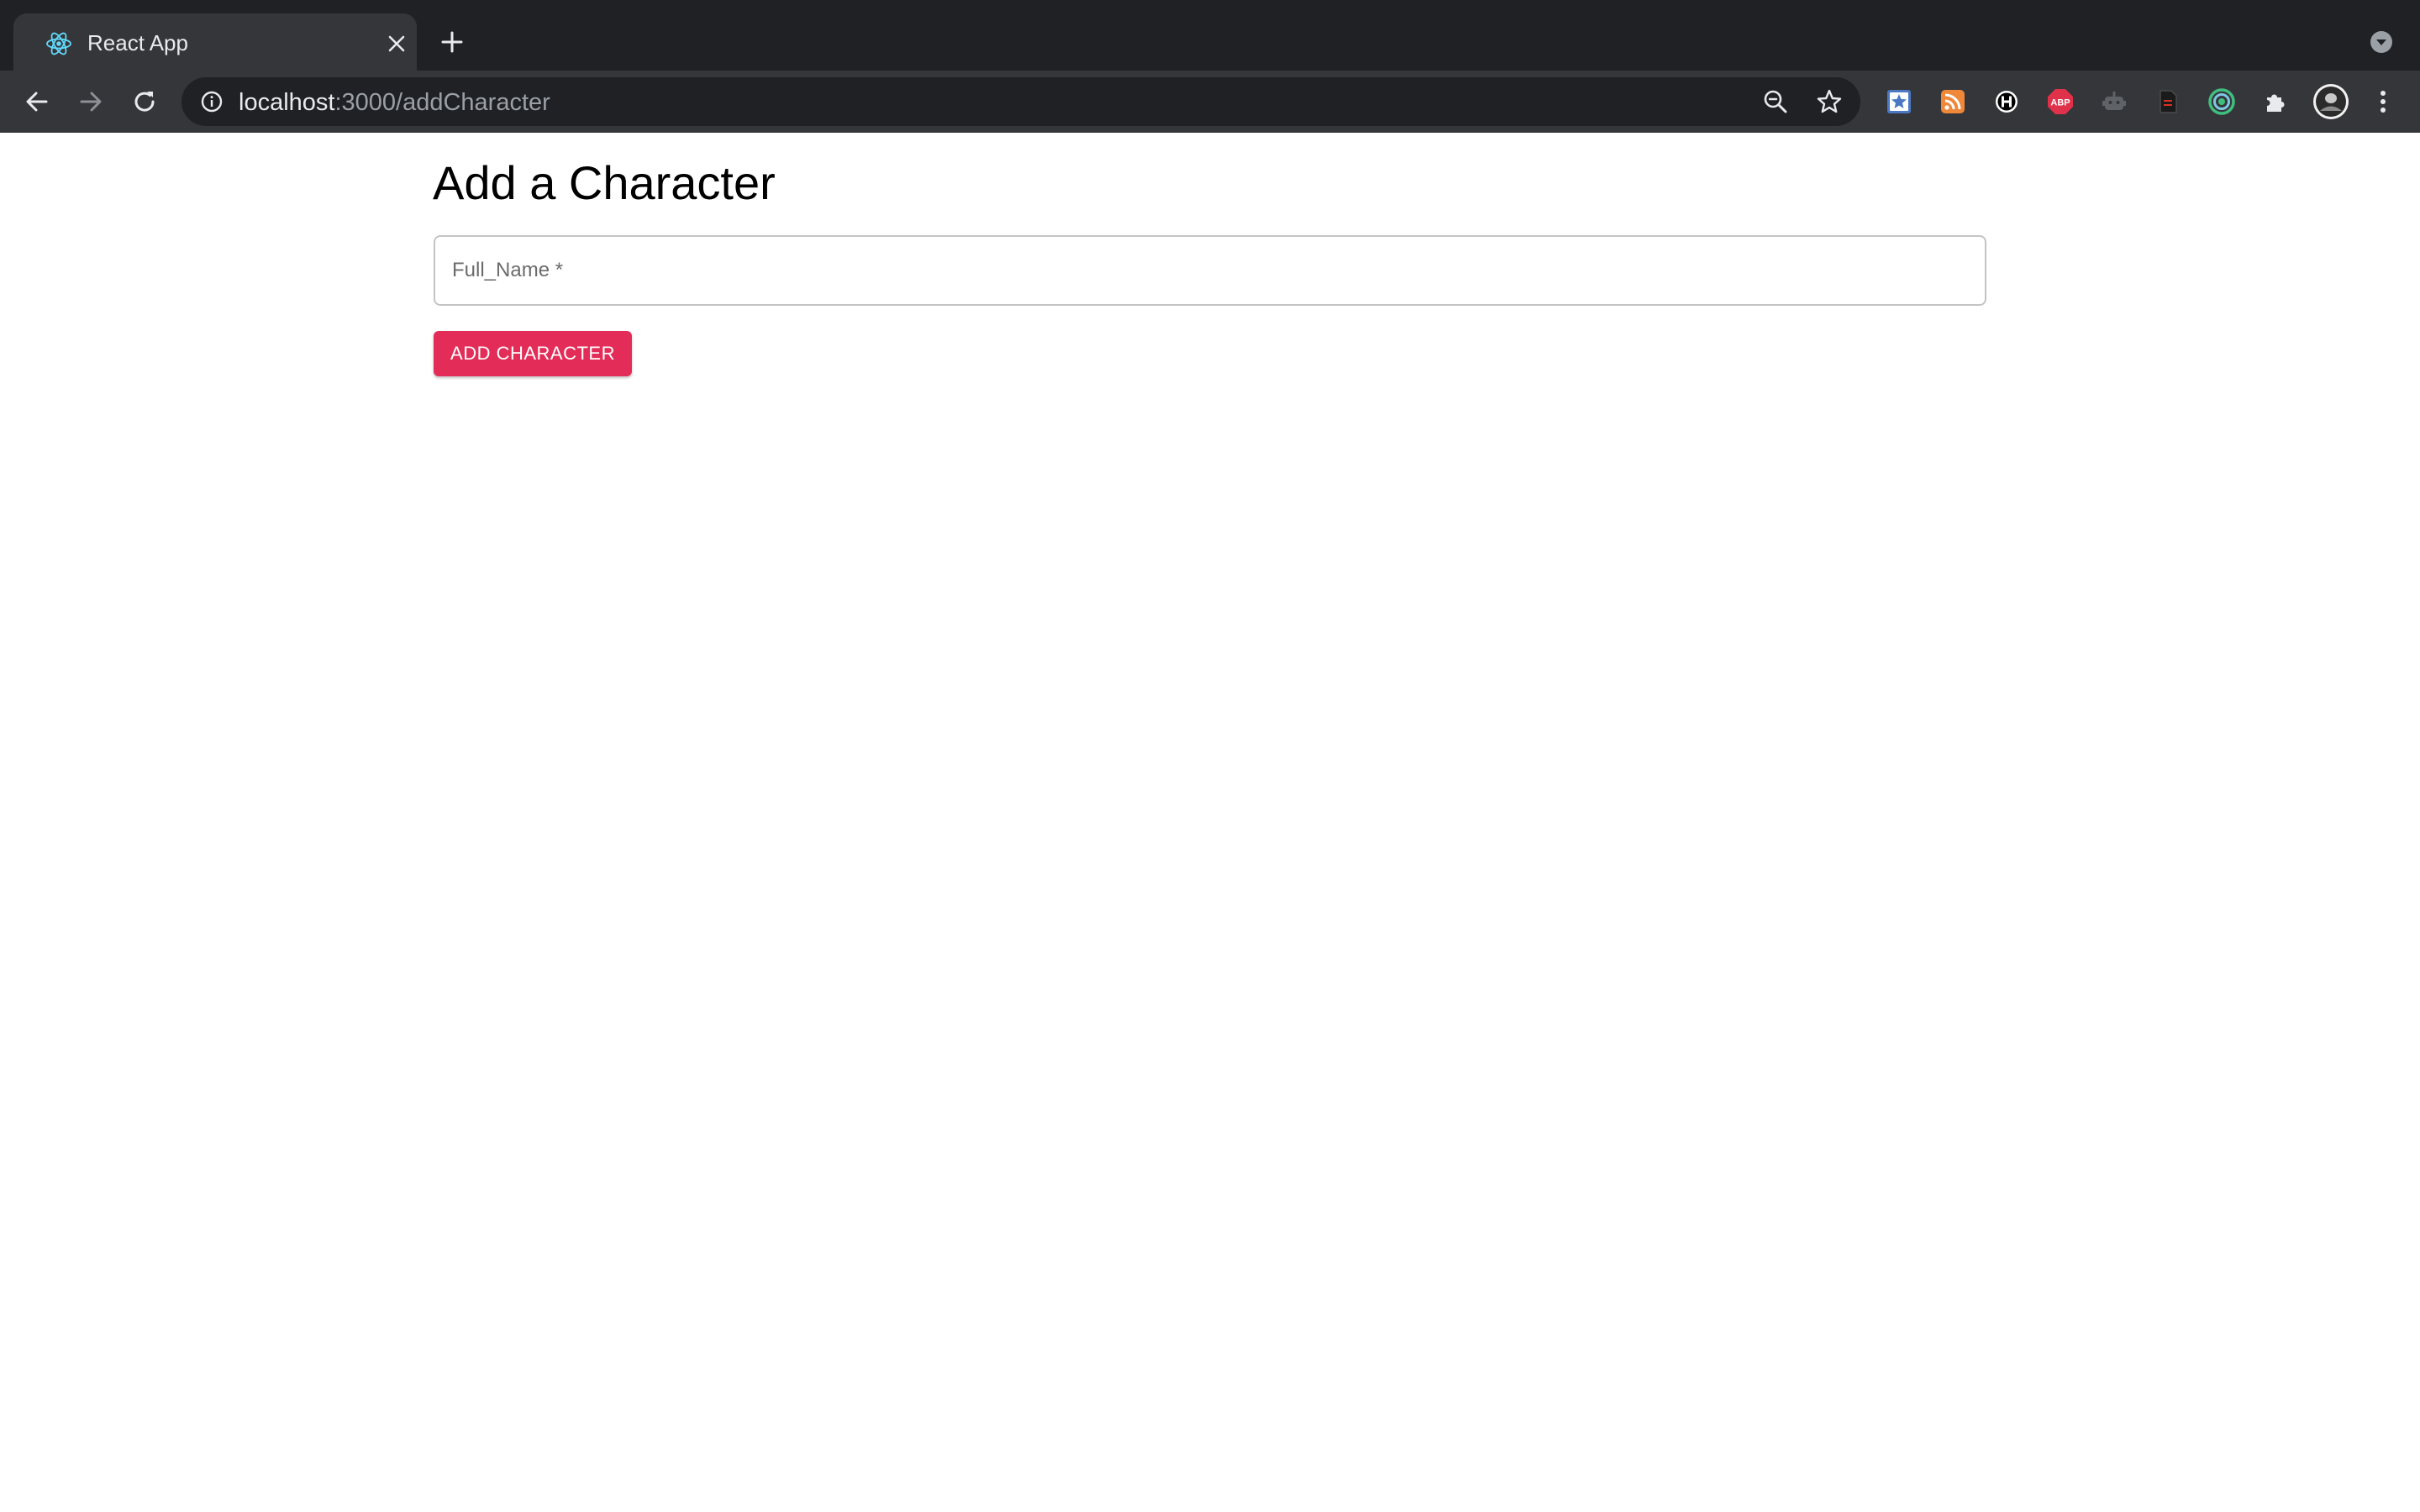 The width and height of the screenshot is (2420, 1512). What do you see at coordinates (215, 42) in the screenshot?
I see `tab-react-app: React App` at bounding box center [215, 42].